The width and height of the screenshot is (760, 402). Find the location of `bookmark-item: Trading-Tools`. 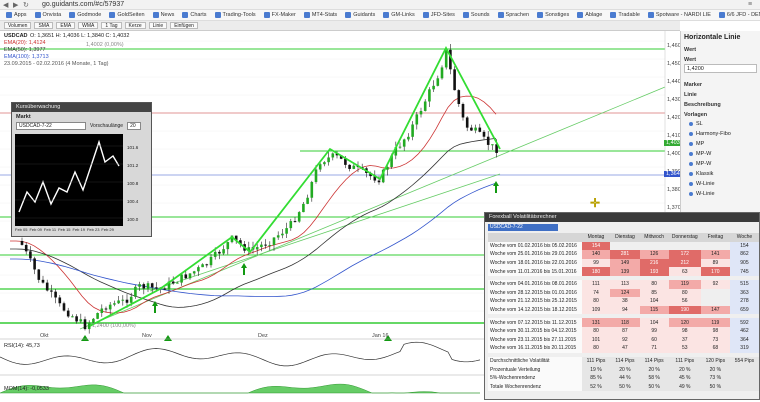

bookmark-item: Trading-Tools is located at coordinates (235, 15).